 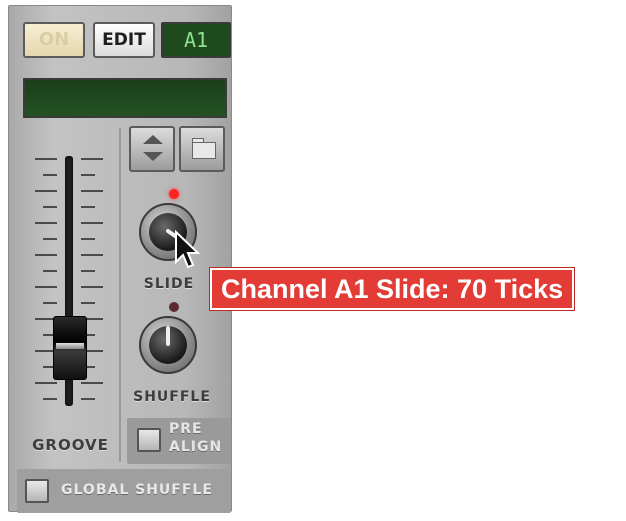 I want to click on edit-button: EDIT, so click(x=124, y=40).